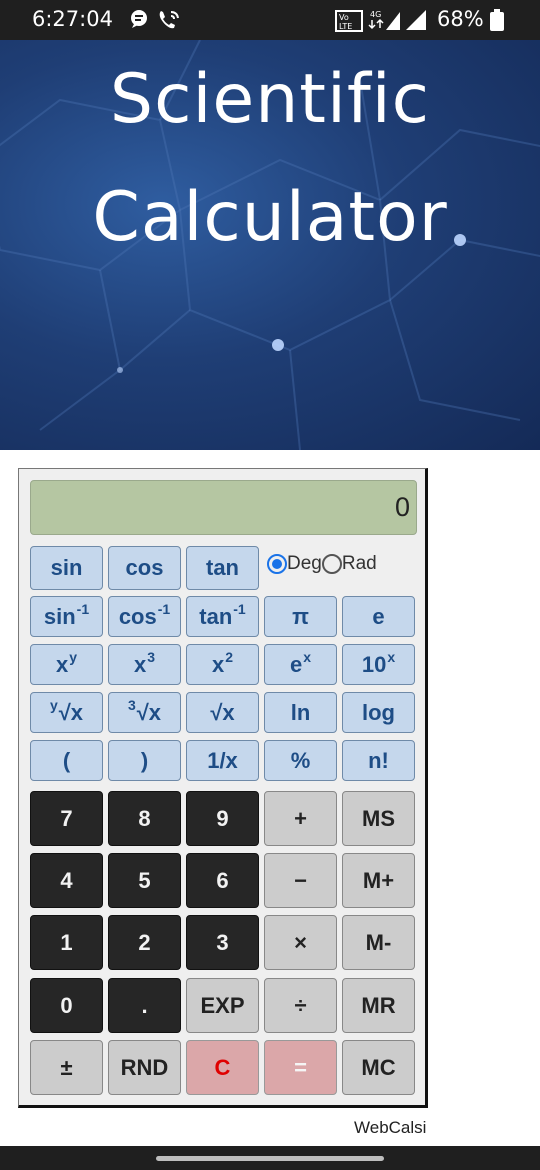 The height and width of the screenshot is (1170, 540). What do you see at coordinates (66, 712) in the screenshot?
I see `y-root-button: y √x` at bounding box center [66, 712].